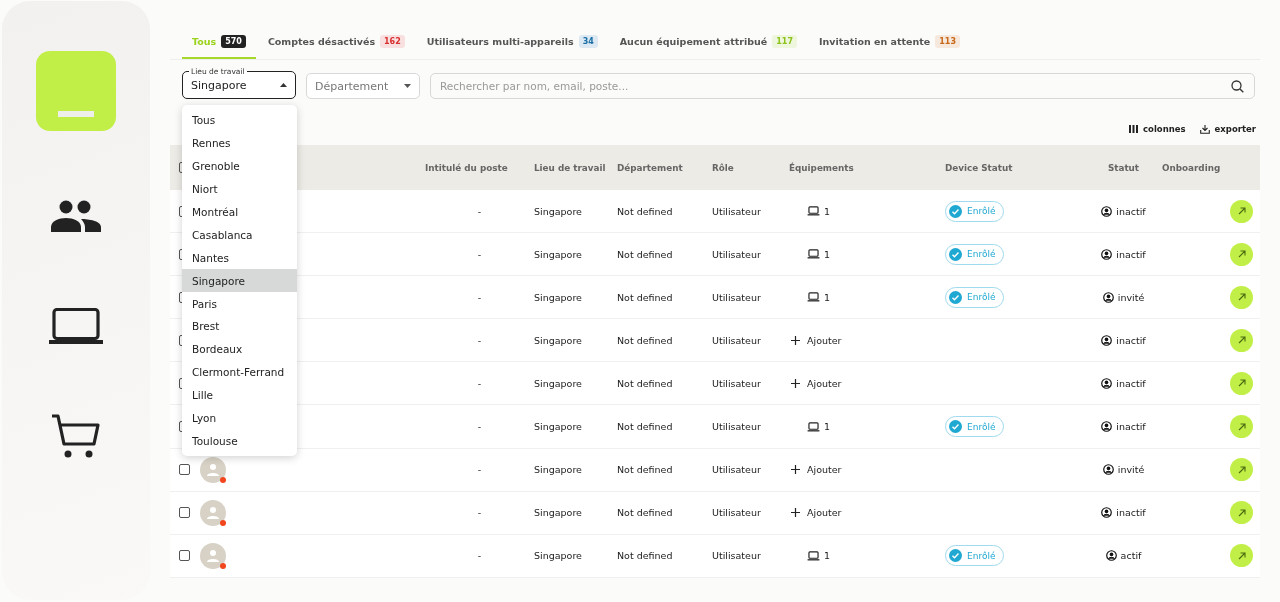 Image resolution: width=1280 pixels, height=602 pixels. Describe the element at coordinates (239, 212) in the screenshot. I see `dropdown-option: Montréal` at that location.